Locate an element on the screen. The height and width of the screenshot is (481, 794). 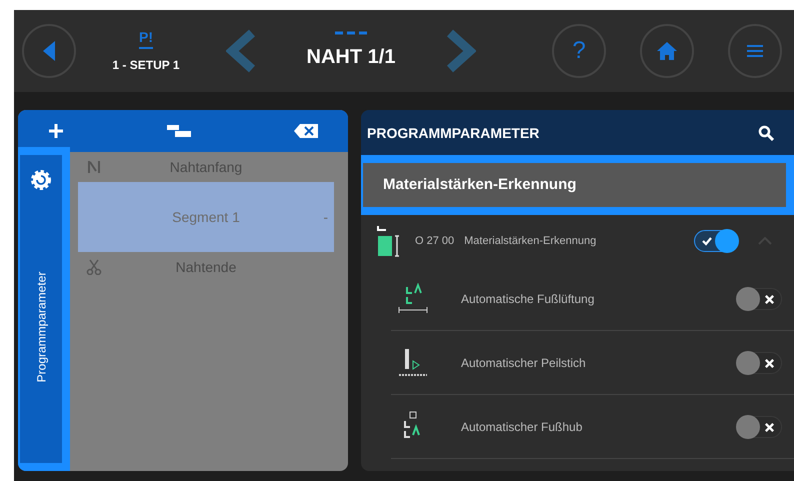
parameter-code: O 27 00 is located at coordinates (434, 241).